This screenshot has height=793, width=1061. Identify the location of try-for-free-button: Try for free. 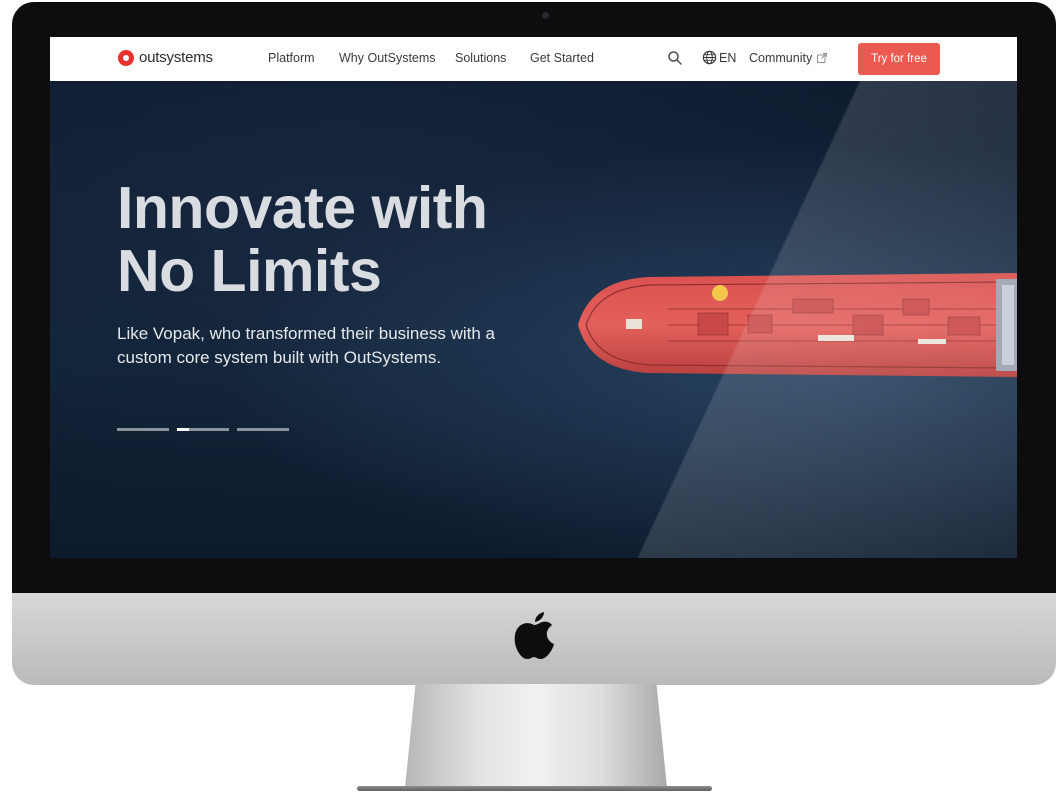
(899, 59).